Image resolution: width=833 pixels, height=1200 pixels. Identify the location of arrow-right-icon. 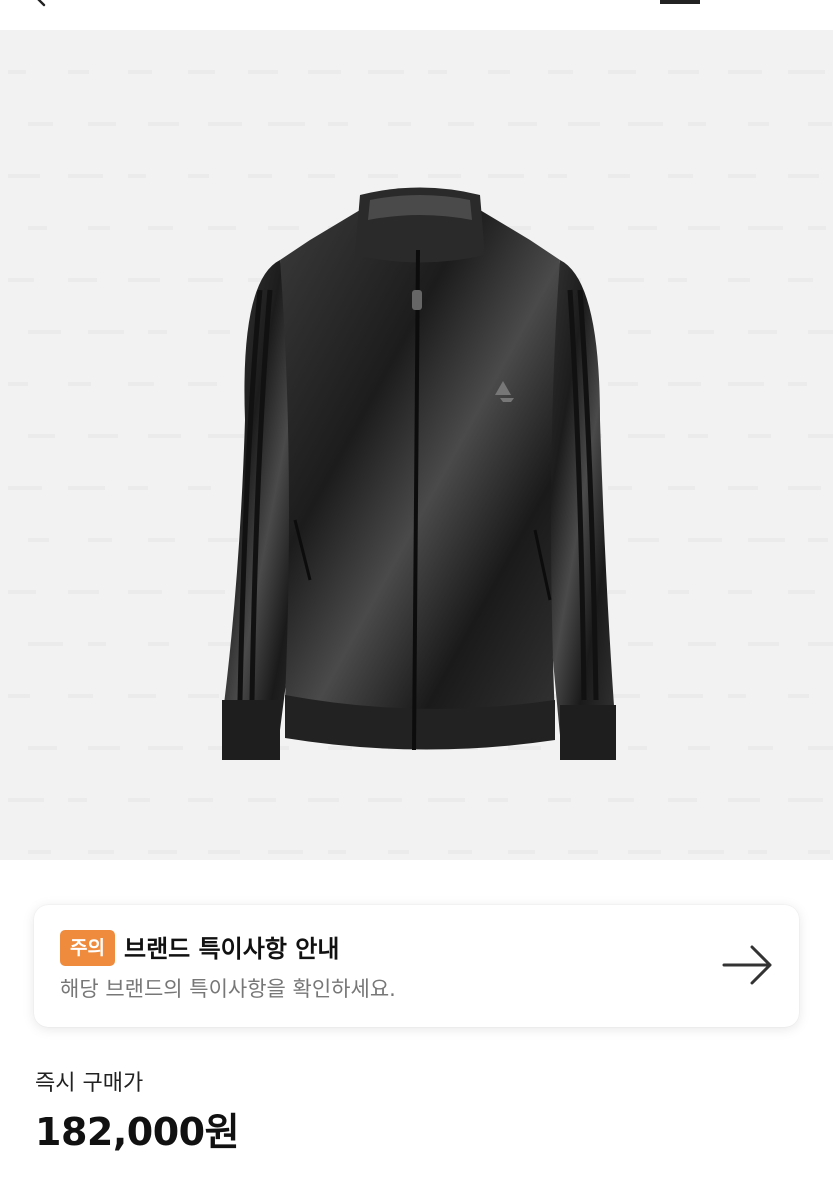
(748, 965).